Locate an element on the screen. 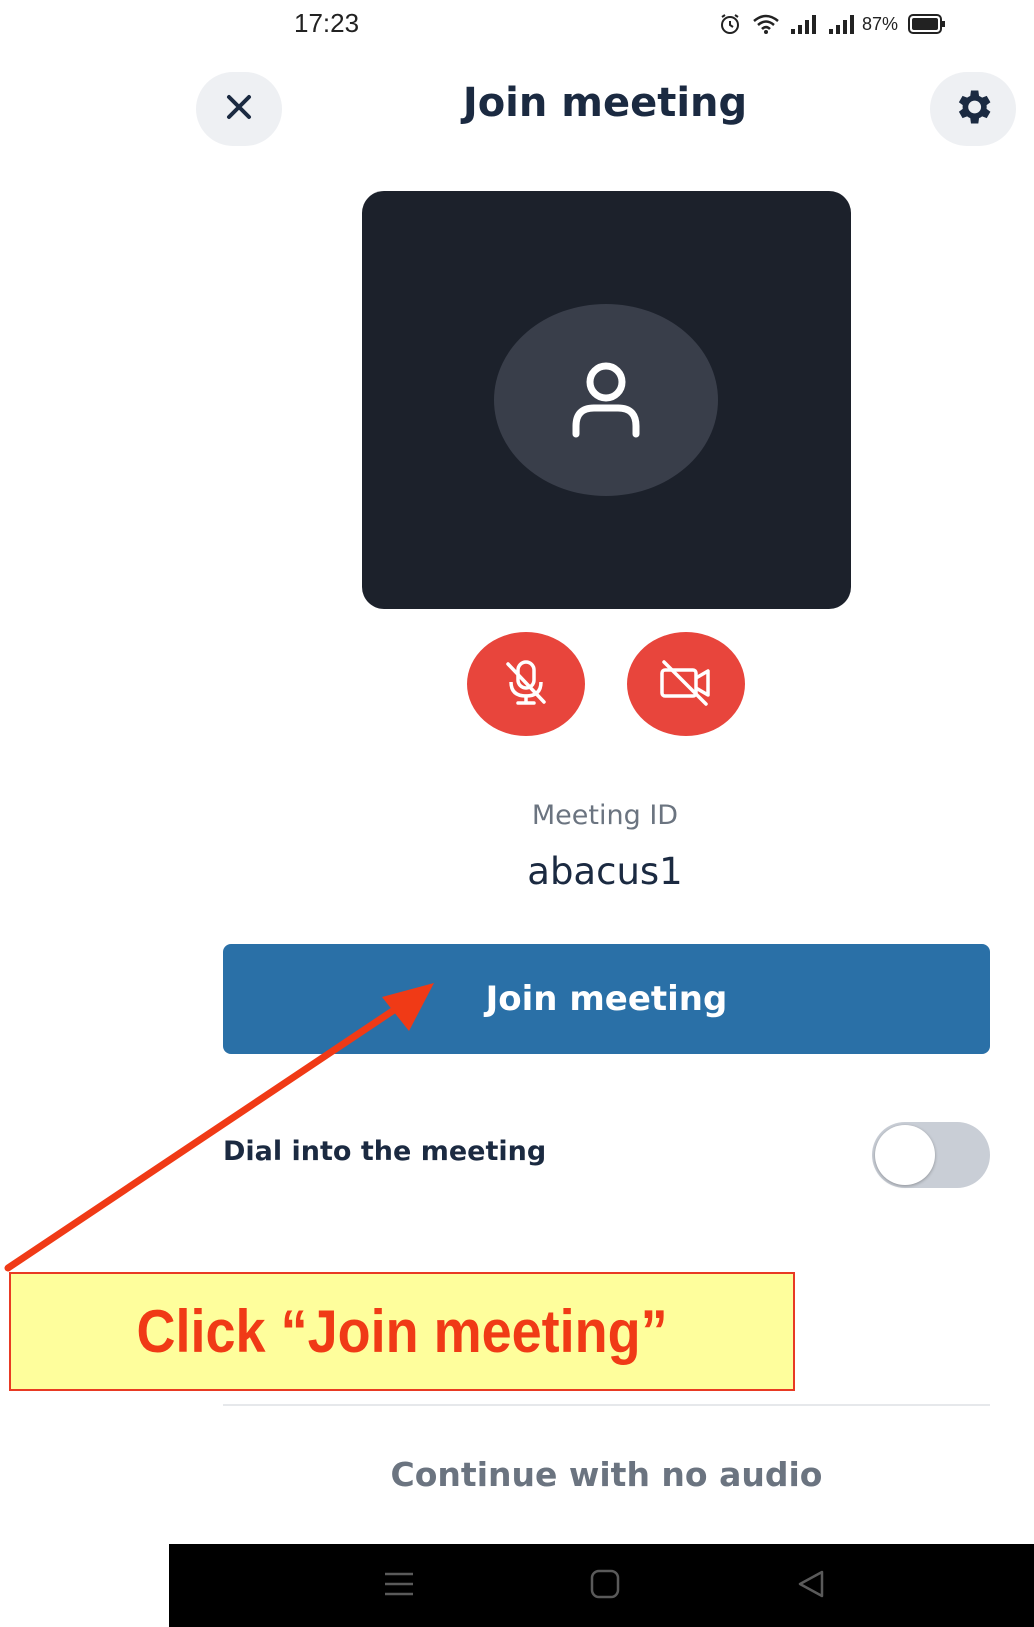 Image resolution: width=1034 pixels, height=1627 pixels. back-button is located at coordinates (811, 1586).